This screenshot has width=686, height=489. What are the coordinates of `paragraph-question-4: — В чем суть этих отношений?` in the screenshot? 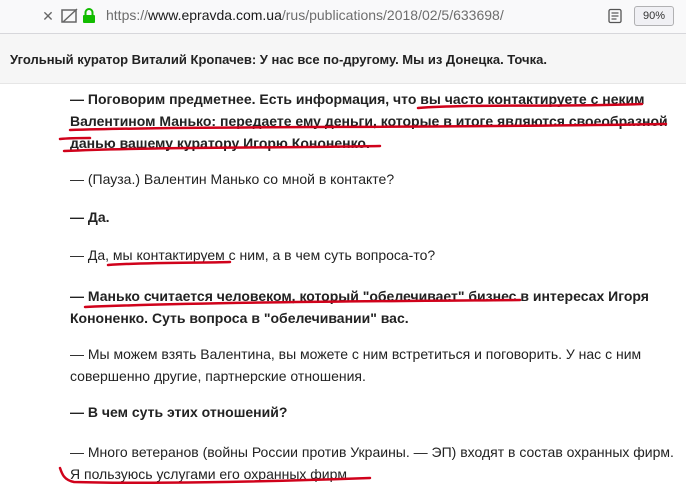 It's located at (376, 412).